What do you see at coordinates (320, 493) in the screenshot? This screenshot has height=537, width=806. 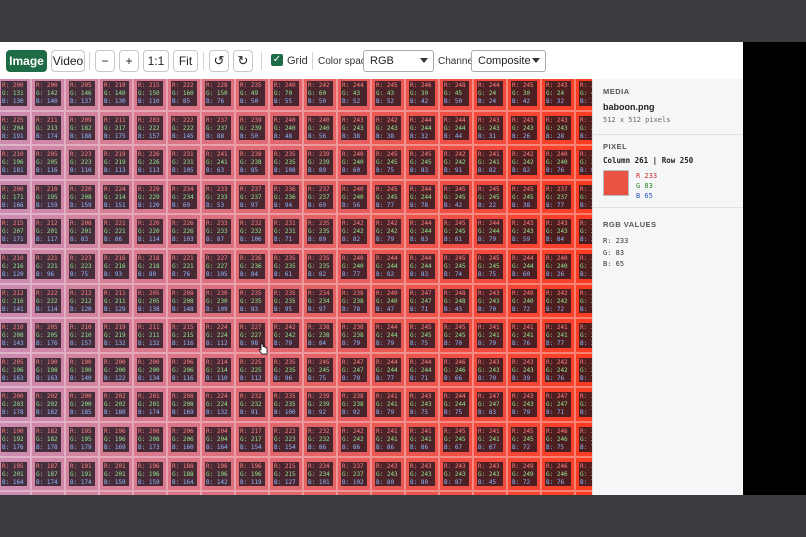 I see `pixel-cell: R: 237G: 237B: 101` at bounding box center [320, 493].